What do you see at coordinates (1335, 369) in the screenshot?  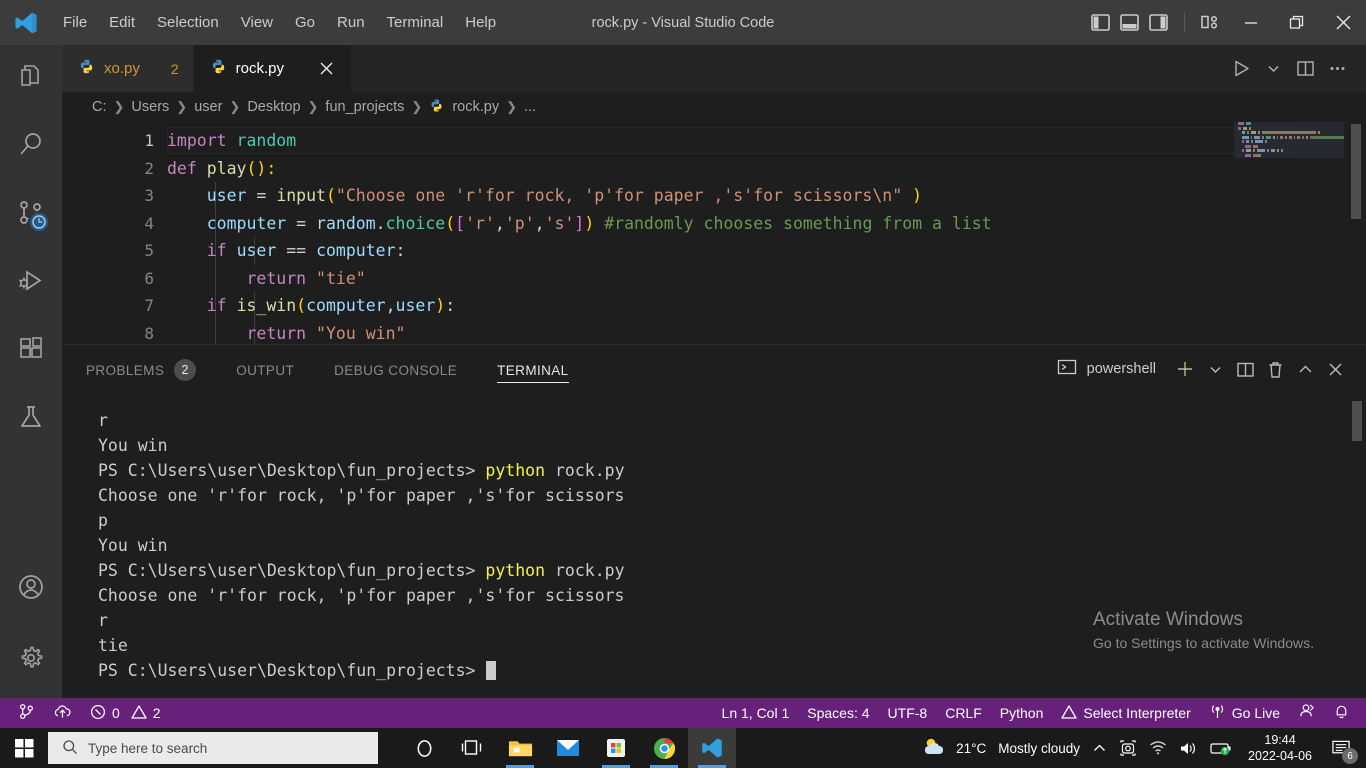 I see `close-panel-icon` at bounding box center [1335, 369].